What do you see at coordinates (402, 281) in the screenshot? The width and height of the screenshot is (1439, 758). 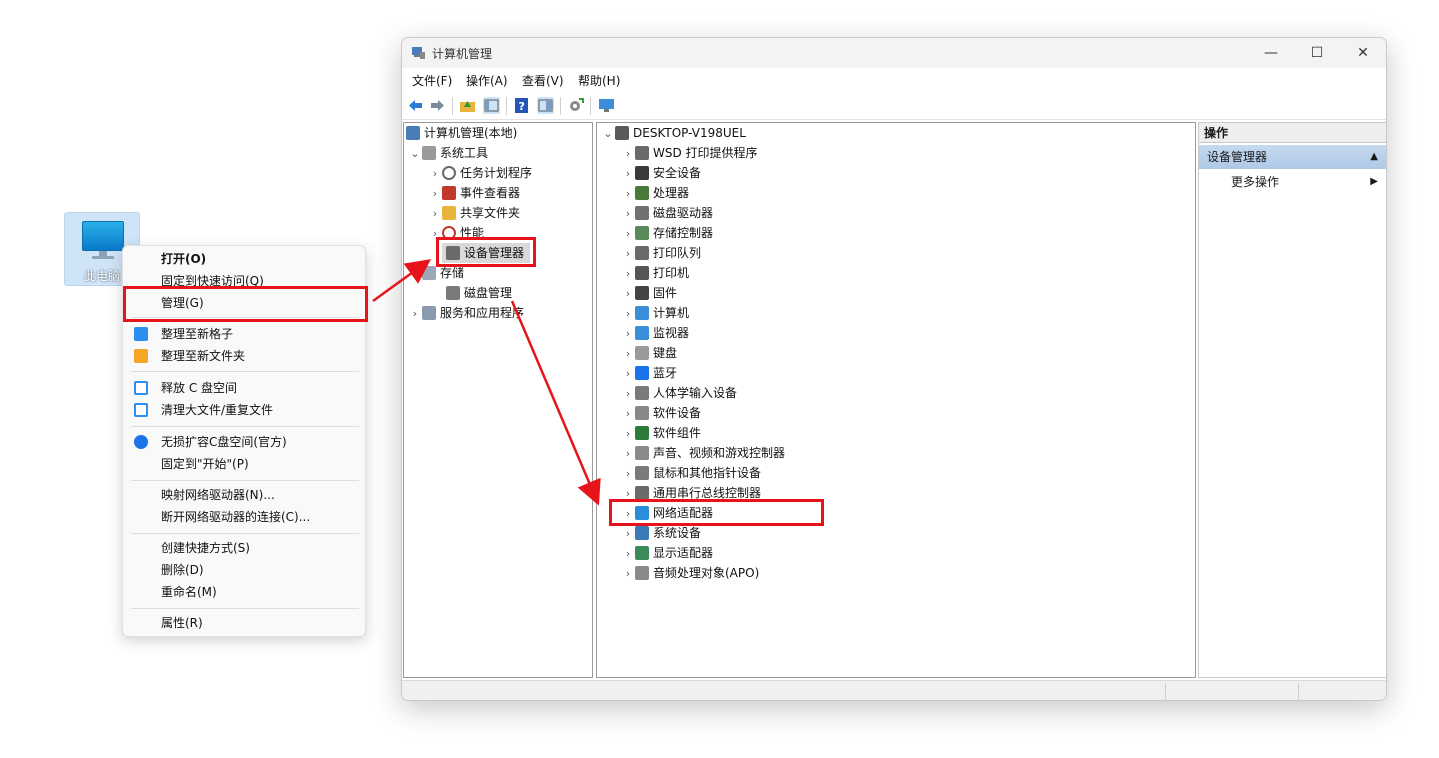 I see `arrow-to-device-manager` at bounding box center [402, 281].